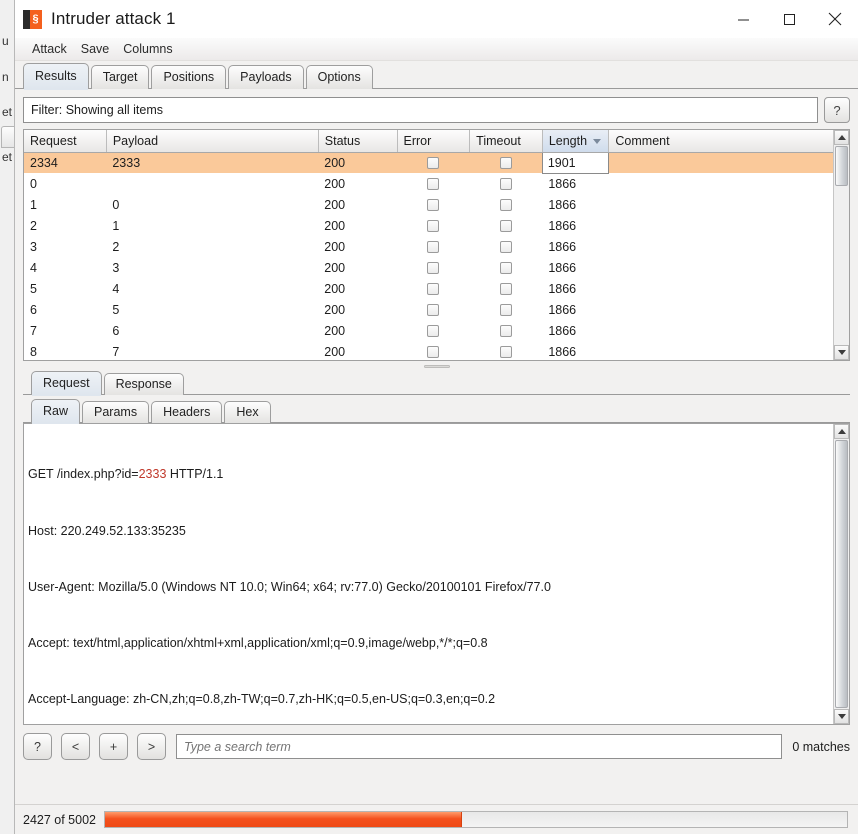 Image resolution: width=858 pixels, height=834 pixels. Describe the element at coordinates (147, 49) in the screenshot. I see `menu-item-columns: Columns` at that location.